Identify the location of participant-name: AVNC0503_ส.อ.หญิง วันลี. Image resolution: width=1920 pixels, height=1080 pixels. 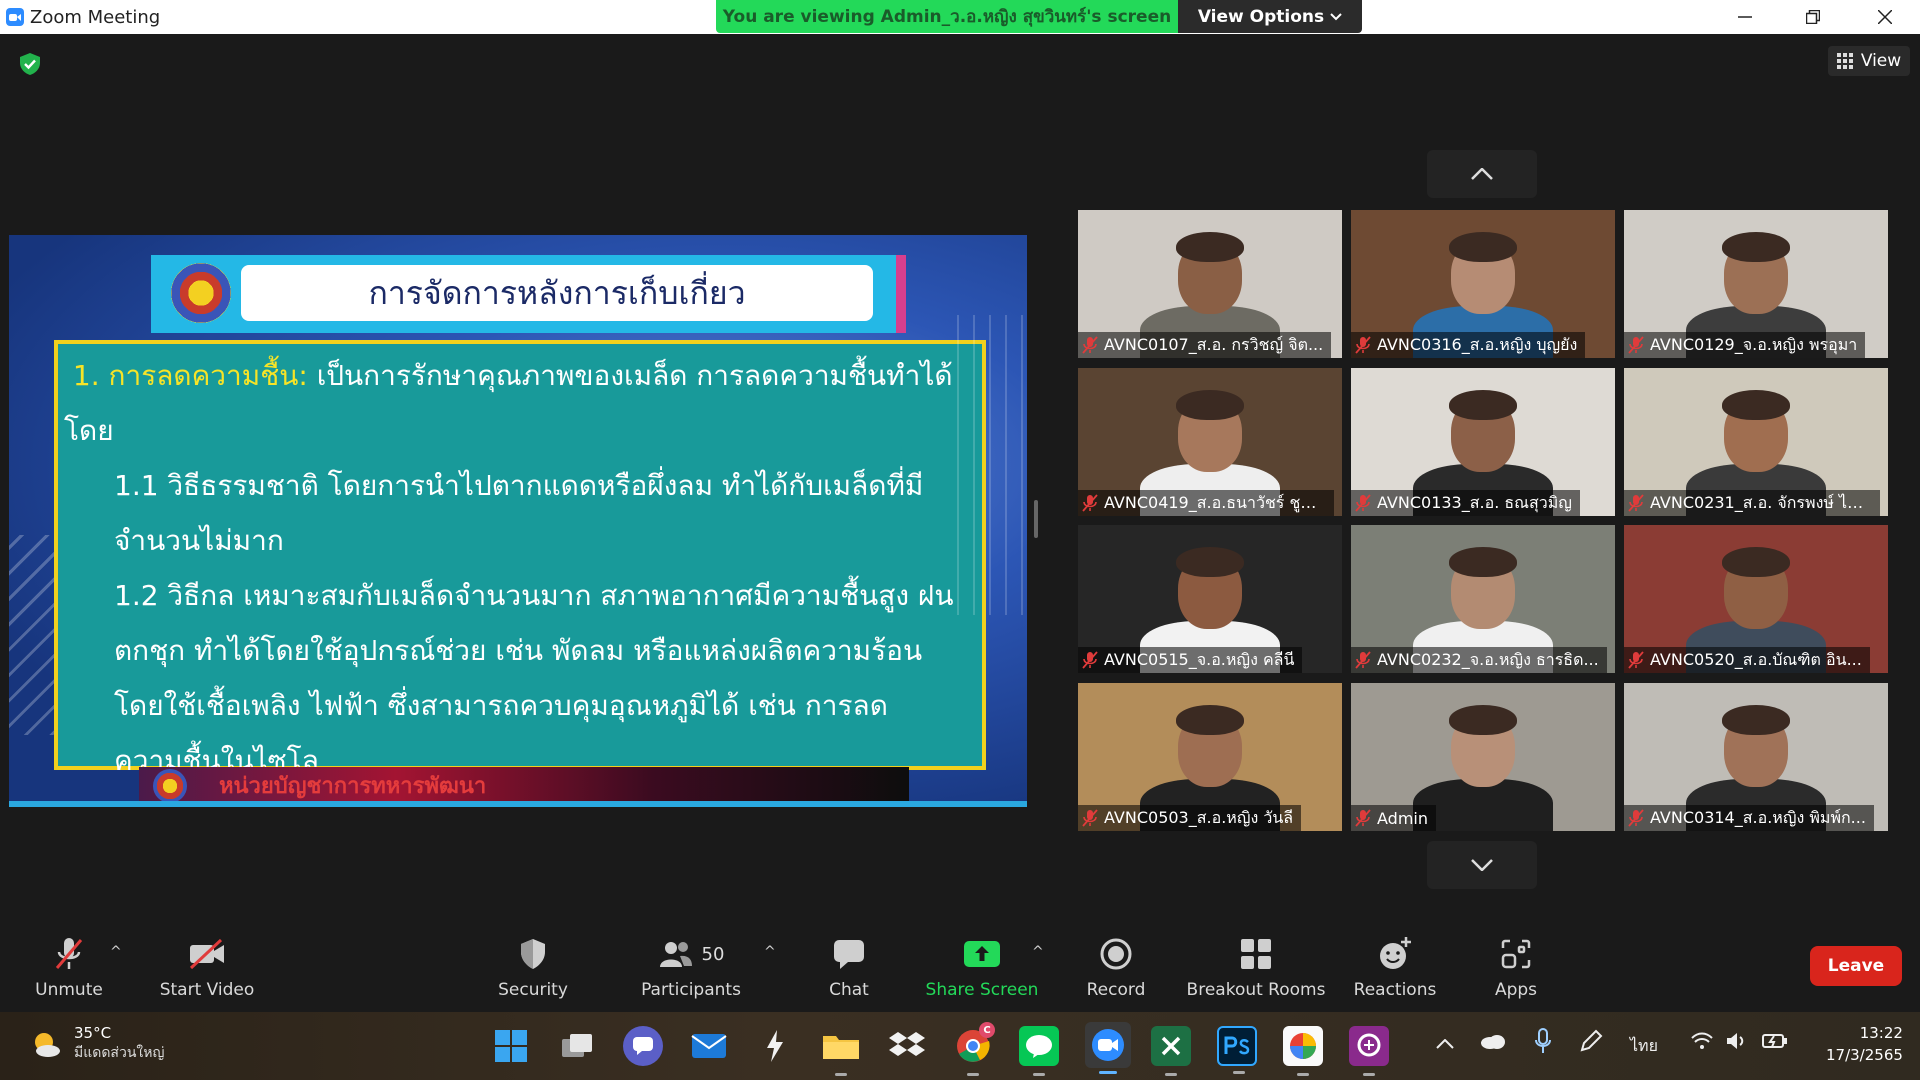
(1199, 817).